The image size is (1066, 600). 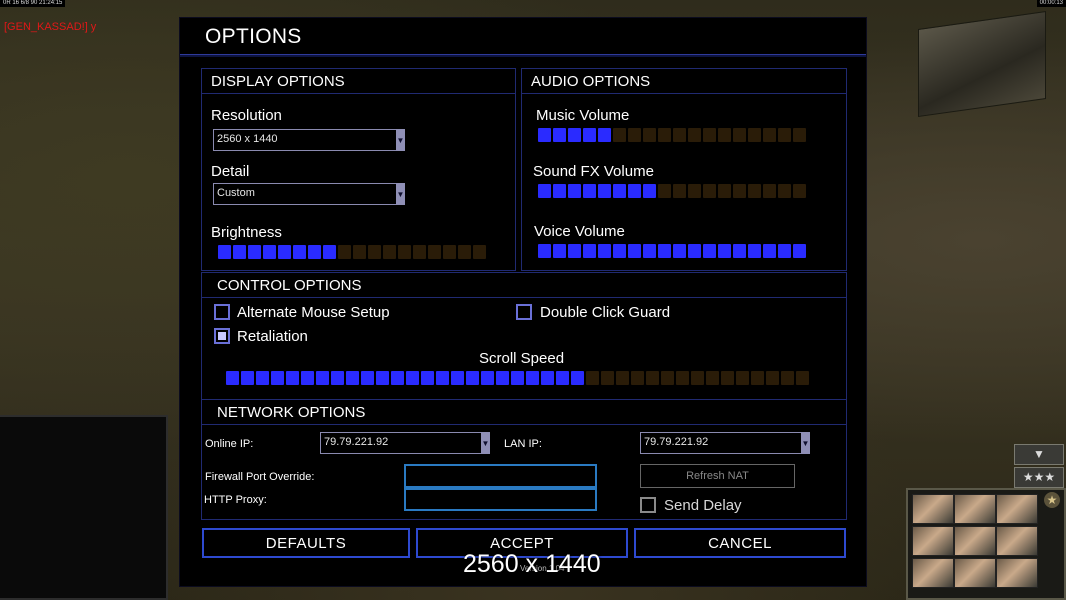 I want to click on collapse-tab: ▼, so click(x=1039, y=454).